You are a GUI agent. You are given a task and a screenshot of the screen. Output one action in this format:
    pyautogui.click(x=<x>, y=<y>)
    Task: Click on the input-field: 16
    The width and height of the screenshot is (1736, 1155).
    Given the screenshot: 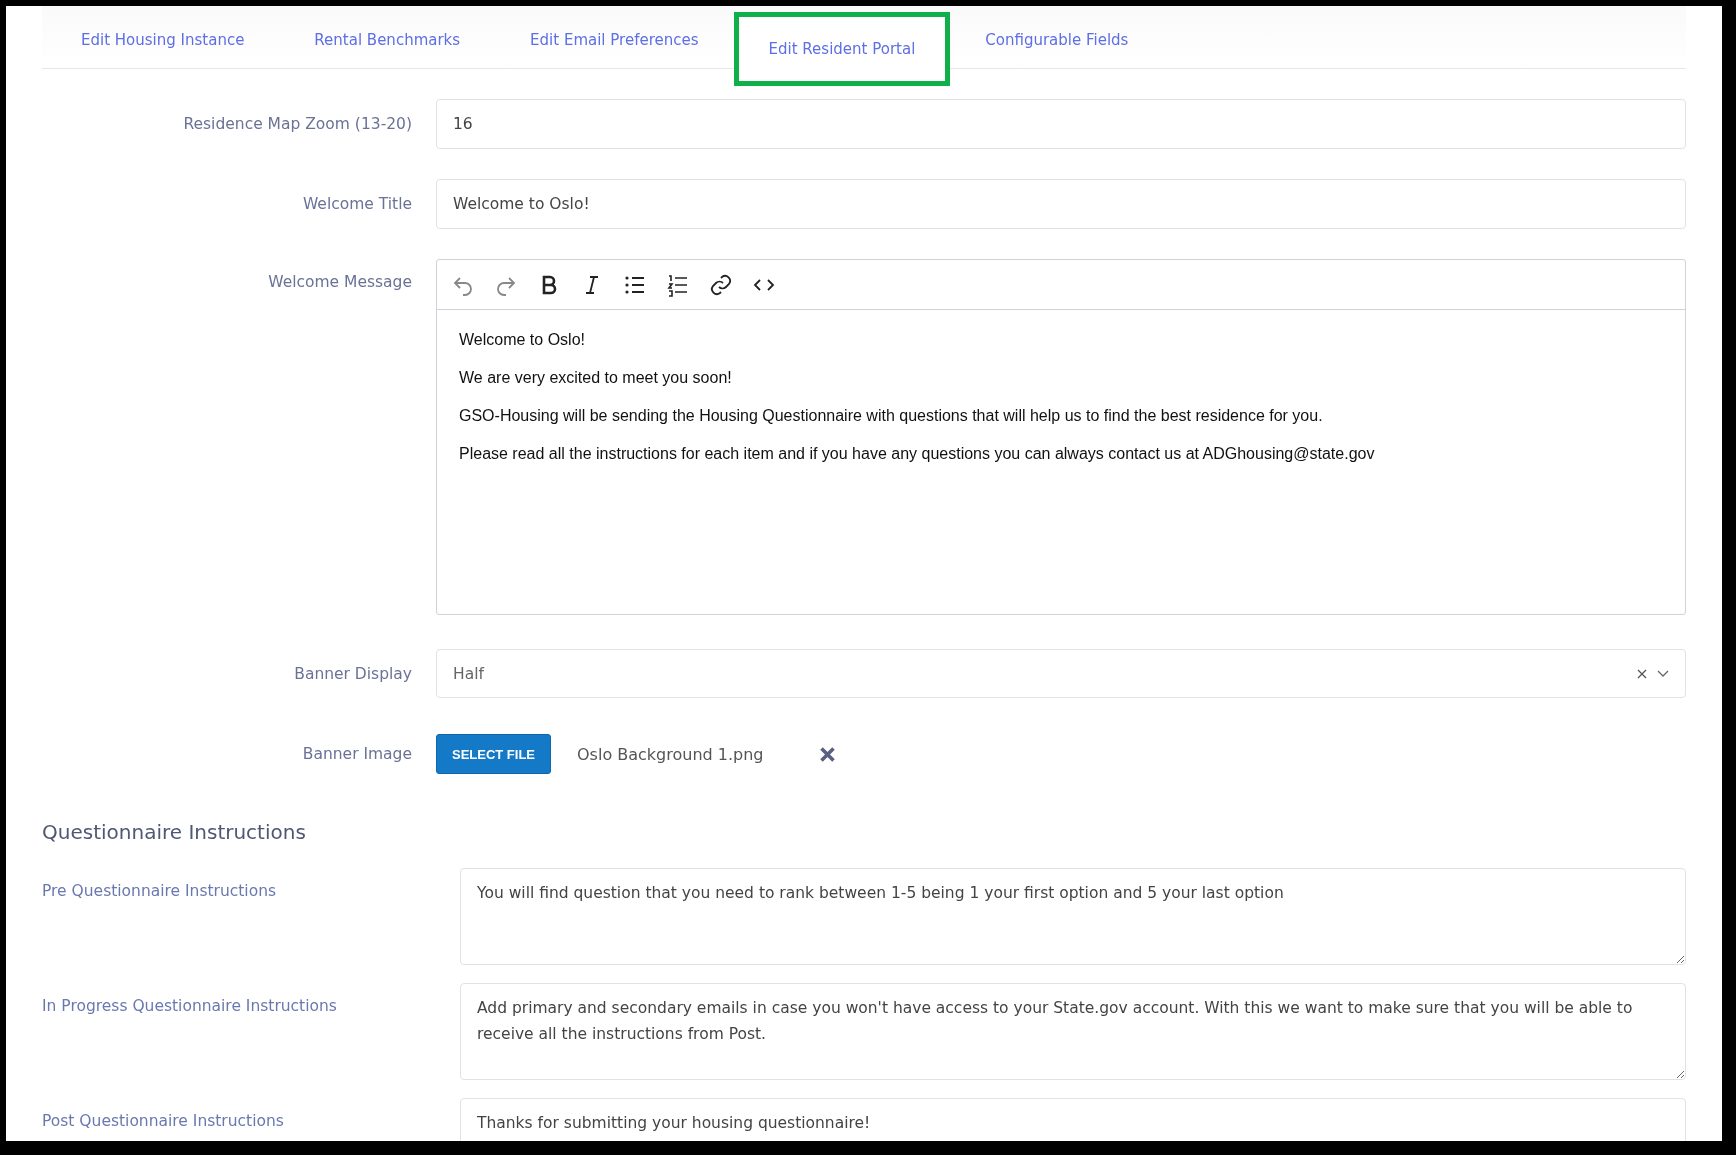 What is the action you would take?
    pyautogui.click(x=1061, y=124)
    